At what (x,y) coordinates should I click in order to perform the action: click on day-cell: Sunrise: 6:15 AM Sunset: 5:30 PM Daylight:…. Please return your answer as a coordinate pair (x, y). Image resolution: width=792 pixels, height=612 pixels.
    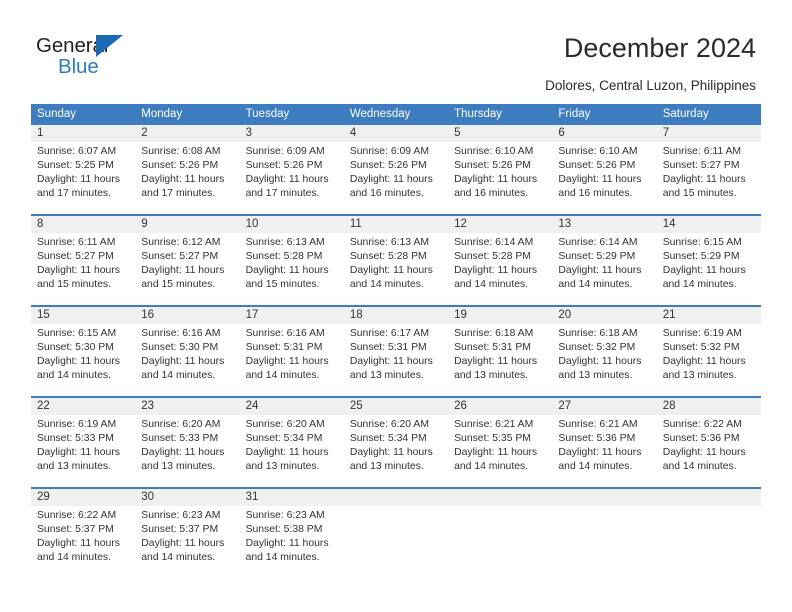
    Looking at the image, I should click on (83, 360).